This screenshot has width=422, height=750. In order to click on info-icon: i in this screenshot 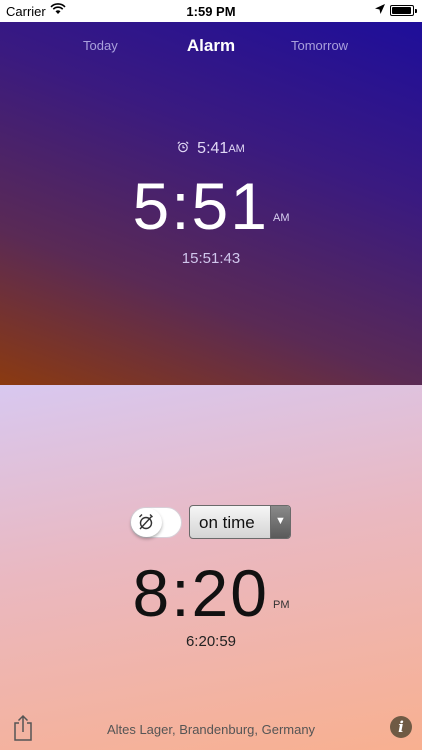, I will do `click(401, 727)`.